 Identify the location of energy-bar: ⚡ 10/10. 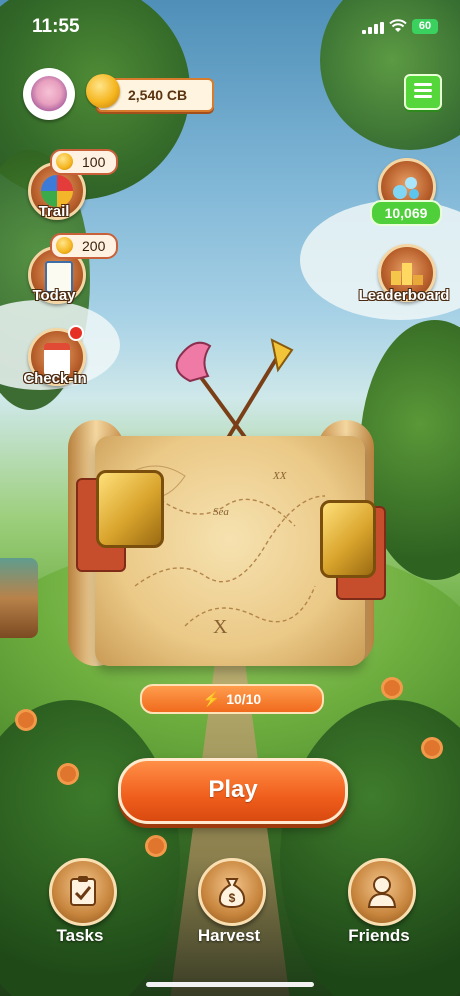
(232, 699).